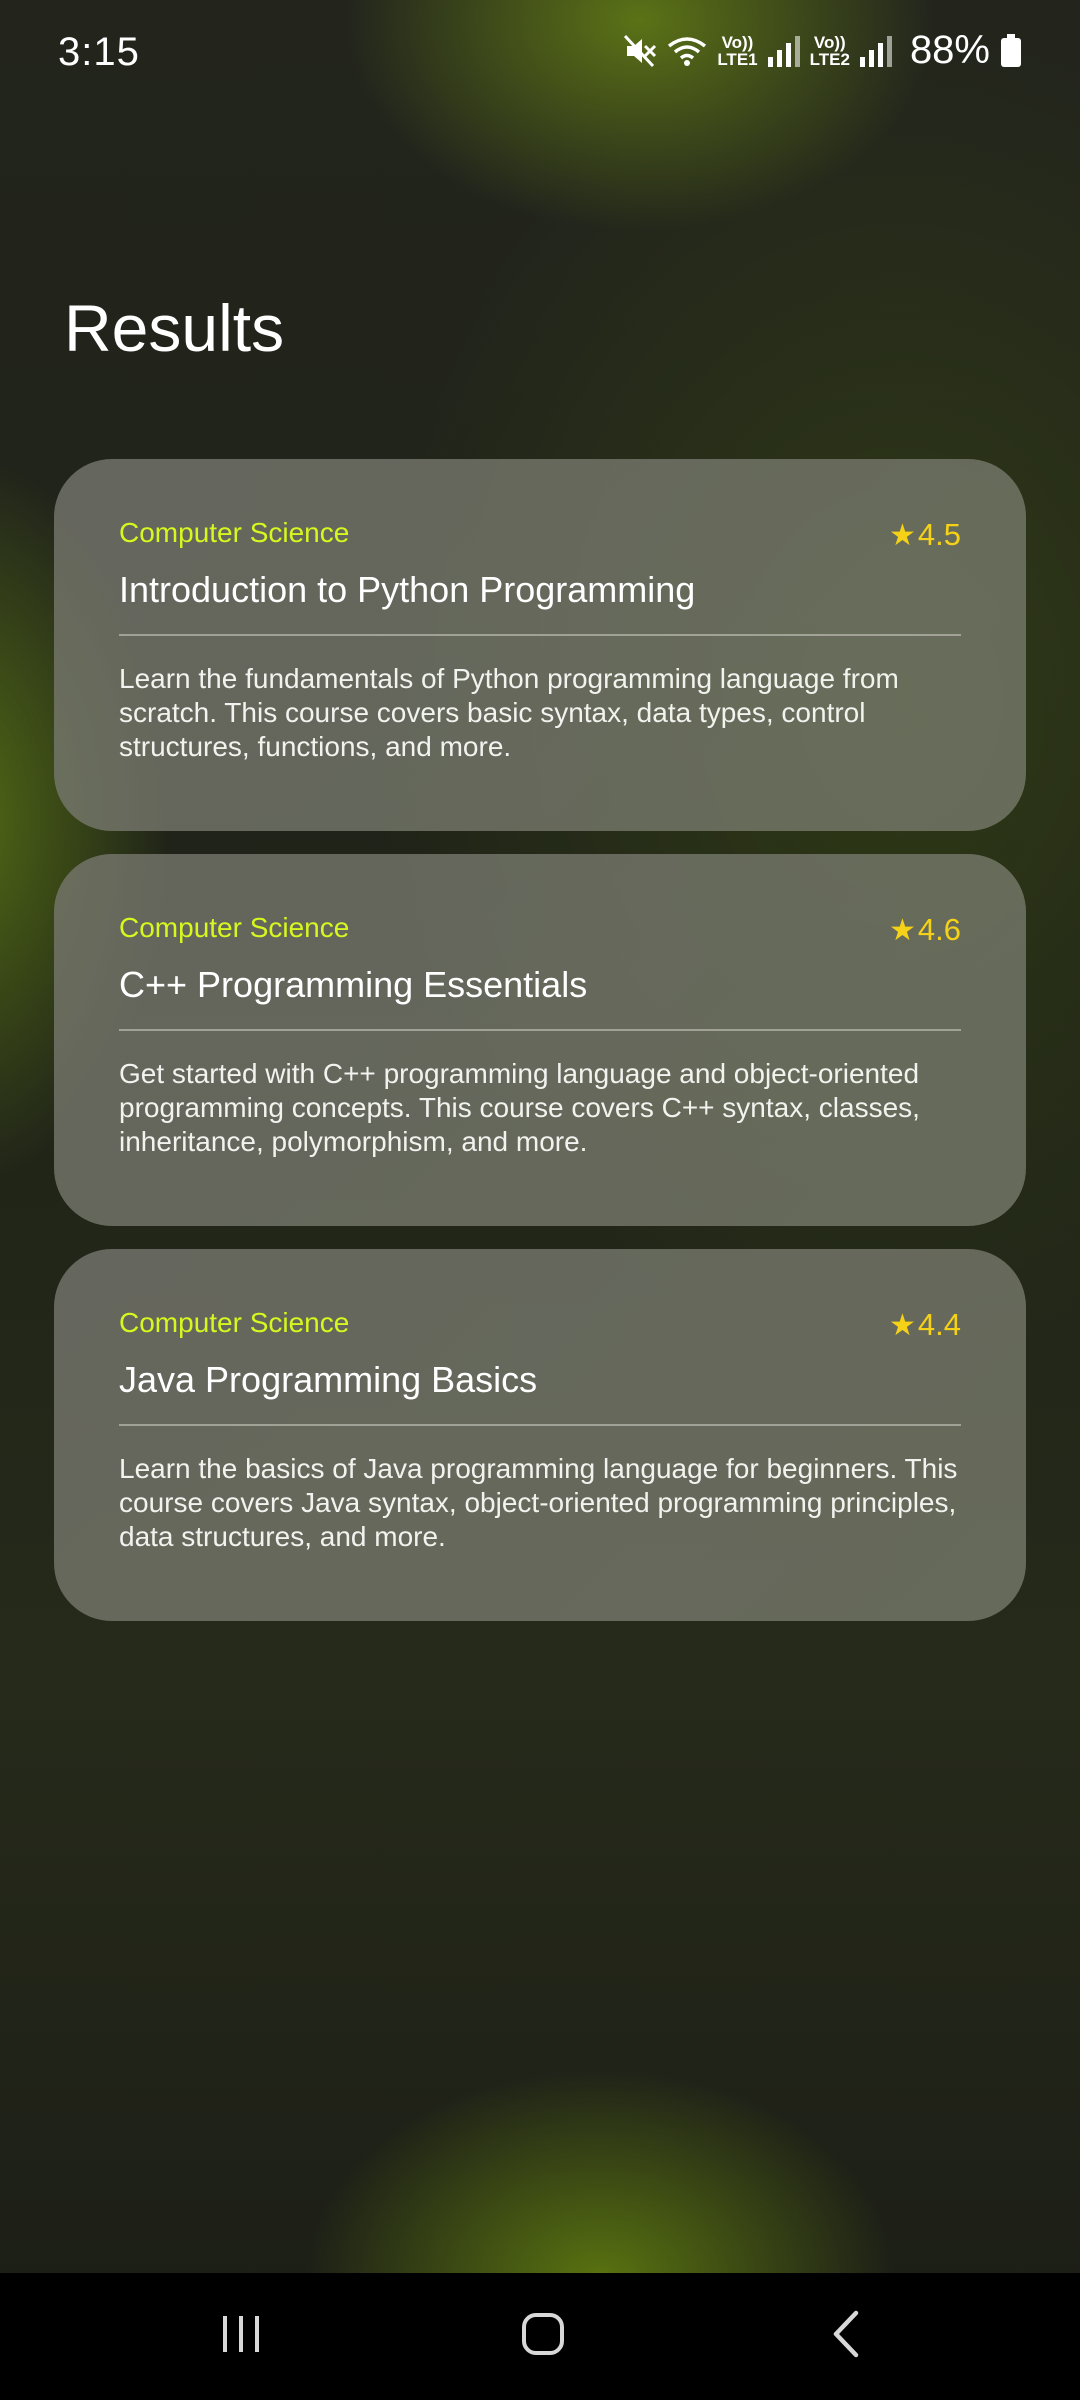 This screenshot has height=2400, width=1080. I want to click on rating-value: 4.5, so click(939, 534).